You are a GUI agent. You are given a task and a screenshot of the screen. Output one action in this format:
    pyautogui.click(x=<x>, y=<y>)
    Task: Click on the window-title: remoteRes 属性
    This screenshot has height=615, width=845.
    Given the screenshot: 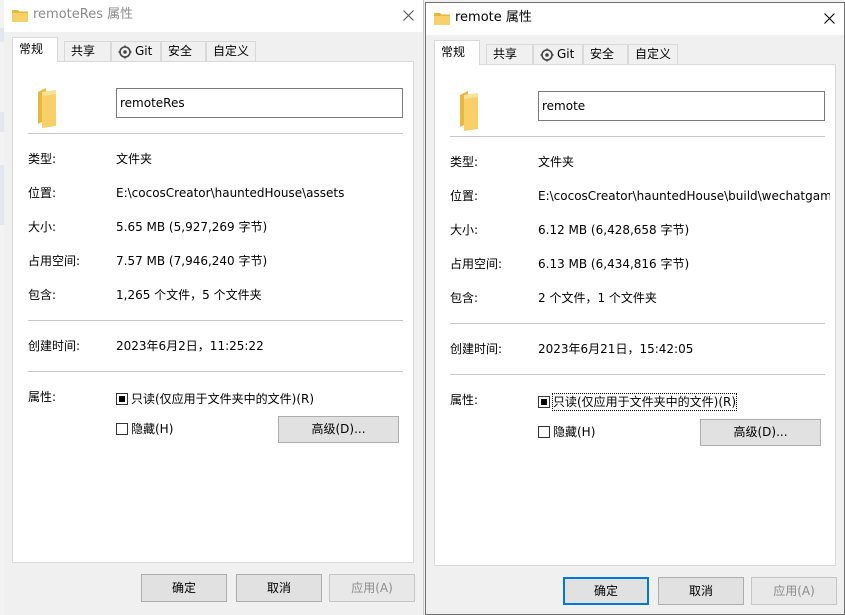 What is the action you would take?
    pyautogui.click(x=83, y=14)
    